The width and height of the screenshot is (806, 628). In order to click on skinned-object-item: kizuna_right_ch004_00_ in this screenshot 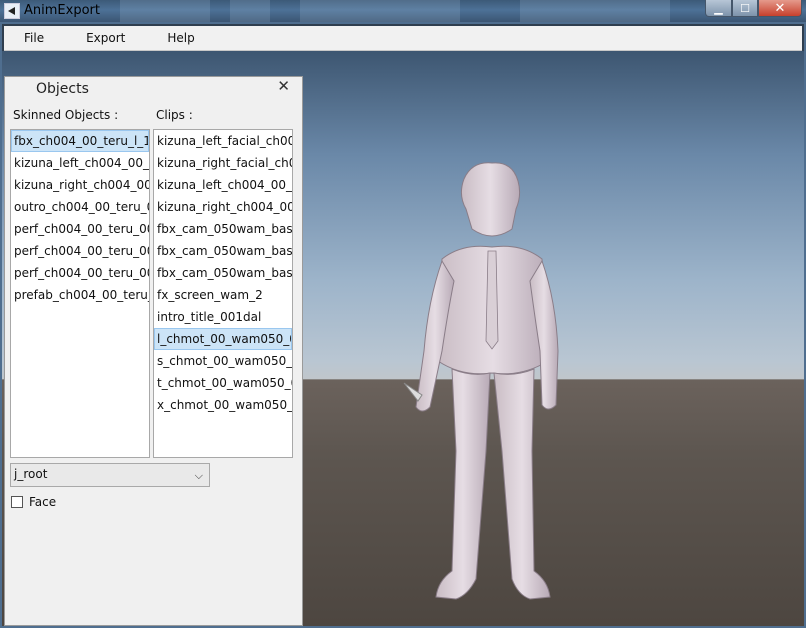, I will do `click(80, 185)`.